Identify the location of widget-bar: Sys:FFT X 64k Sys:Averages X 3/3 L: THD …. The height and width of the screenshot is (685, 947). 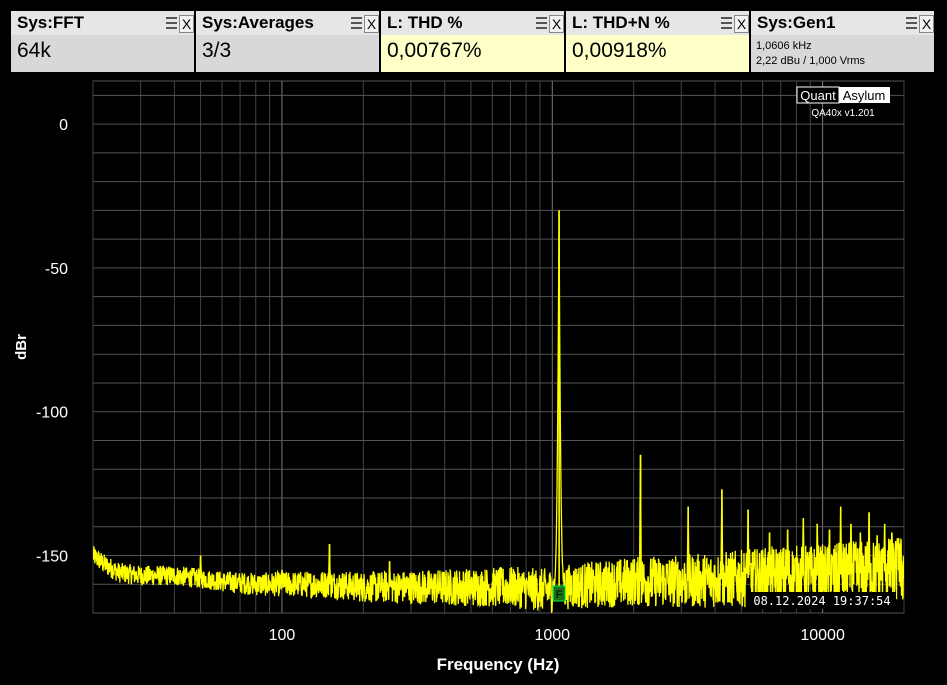
(473, 37).